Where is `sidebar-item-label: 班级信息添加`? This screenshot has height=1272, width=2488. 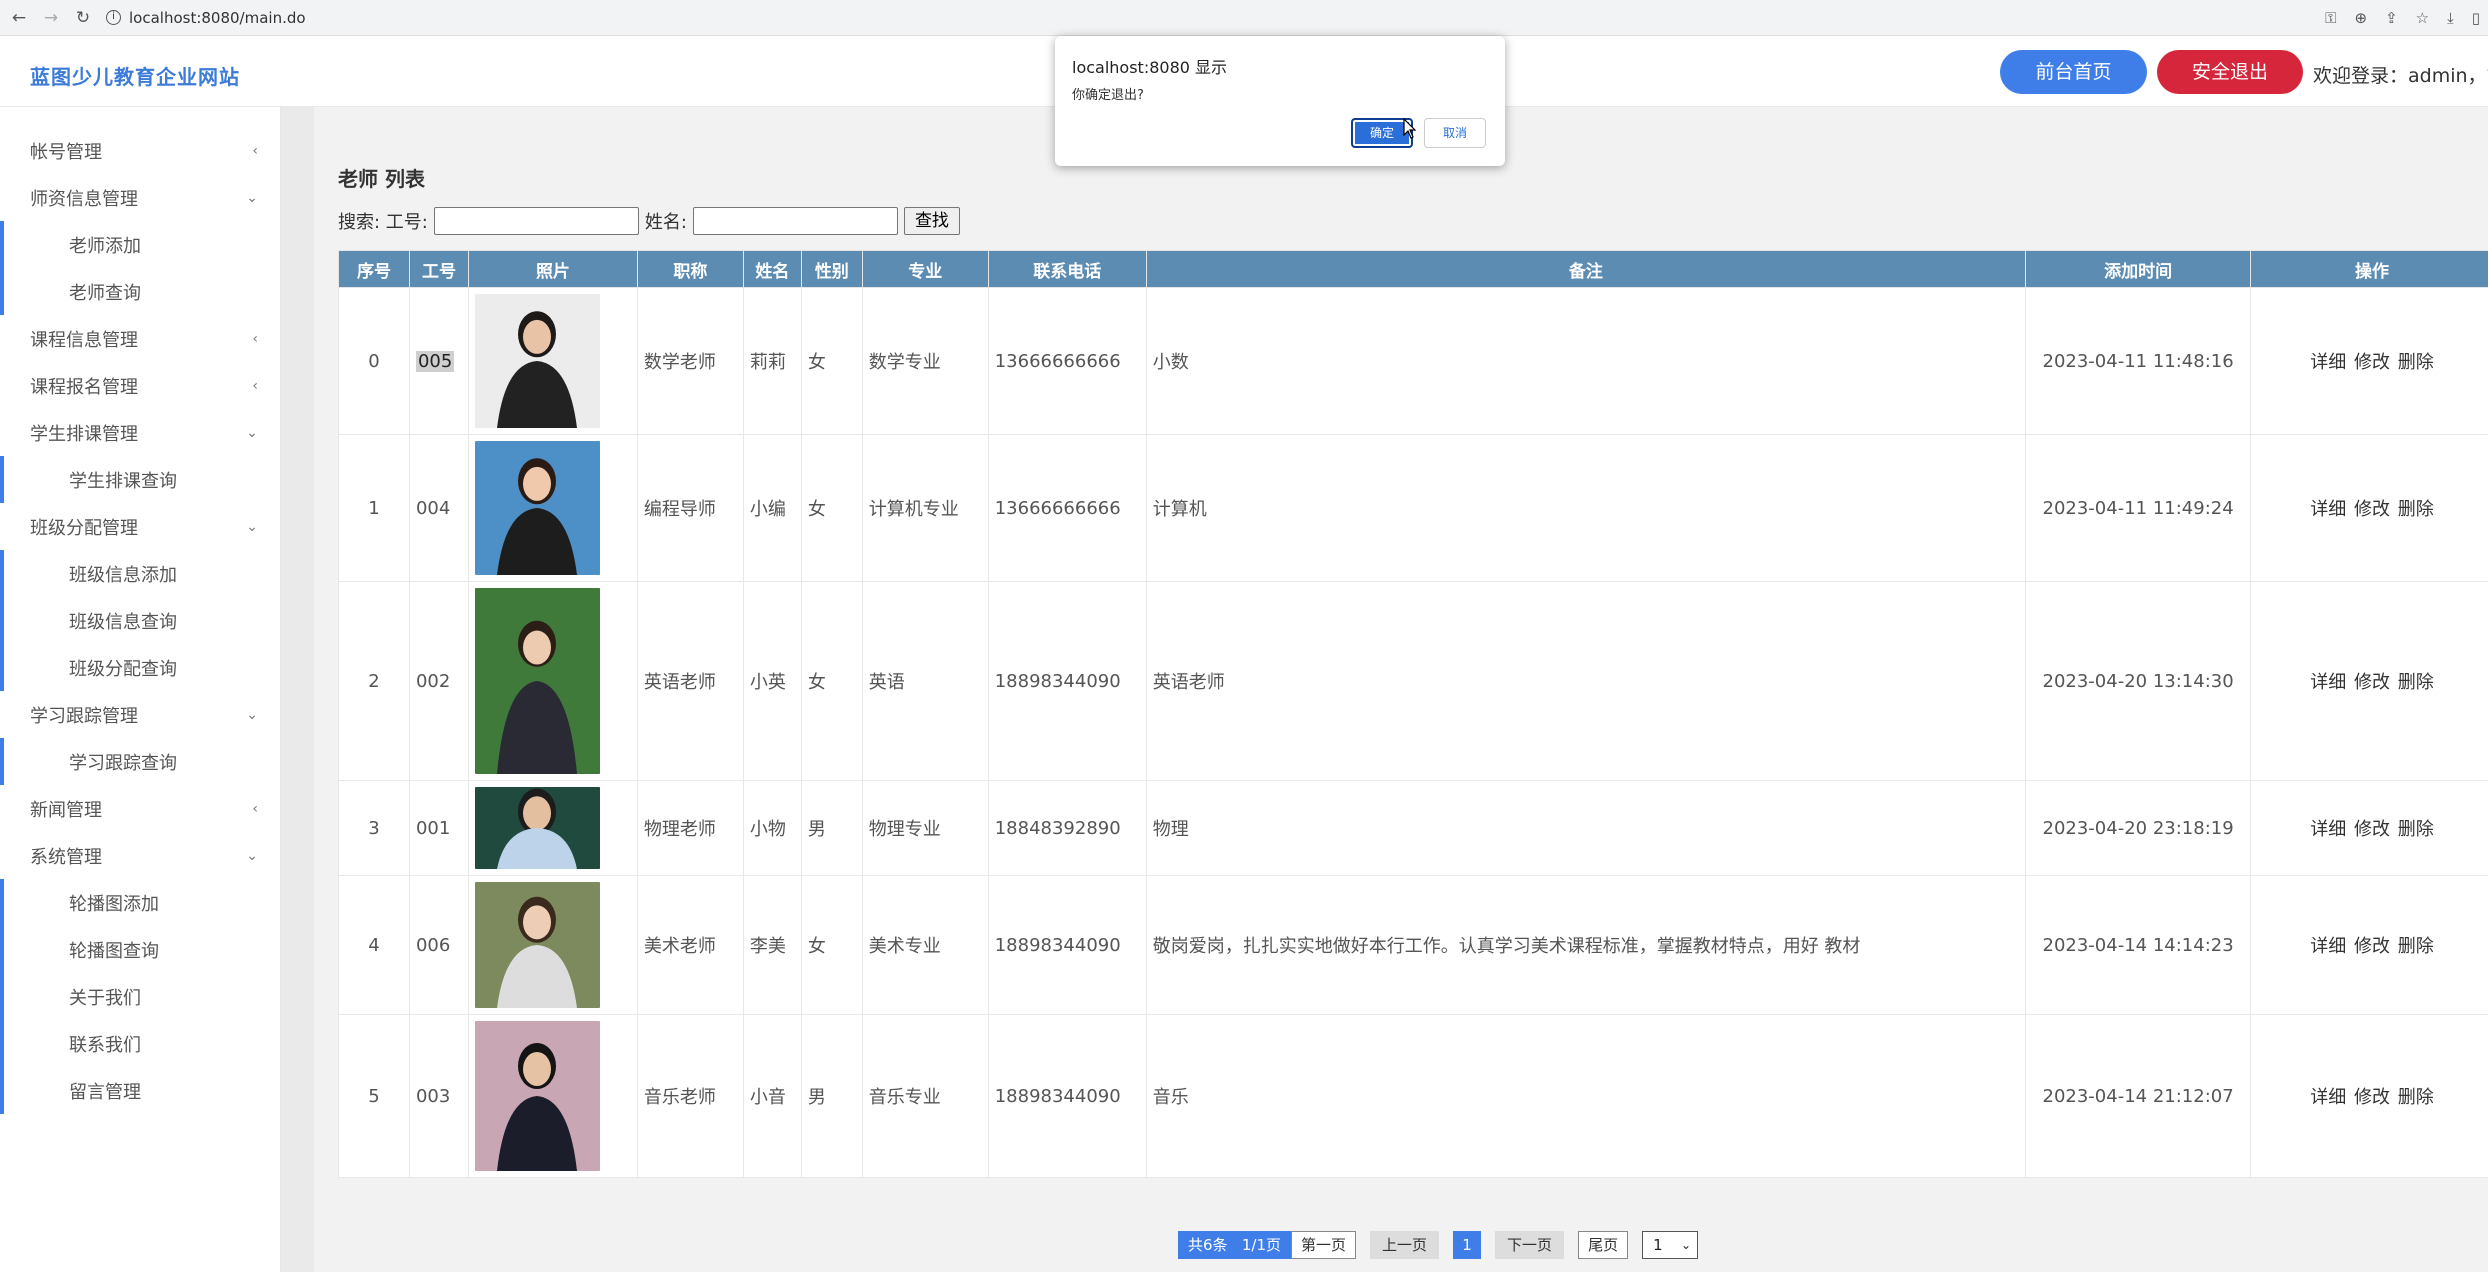
sidebar-item-label: 班级信息添加 is located at coordinates (123, 575).